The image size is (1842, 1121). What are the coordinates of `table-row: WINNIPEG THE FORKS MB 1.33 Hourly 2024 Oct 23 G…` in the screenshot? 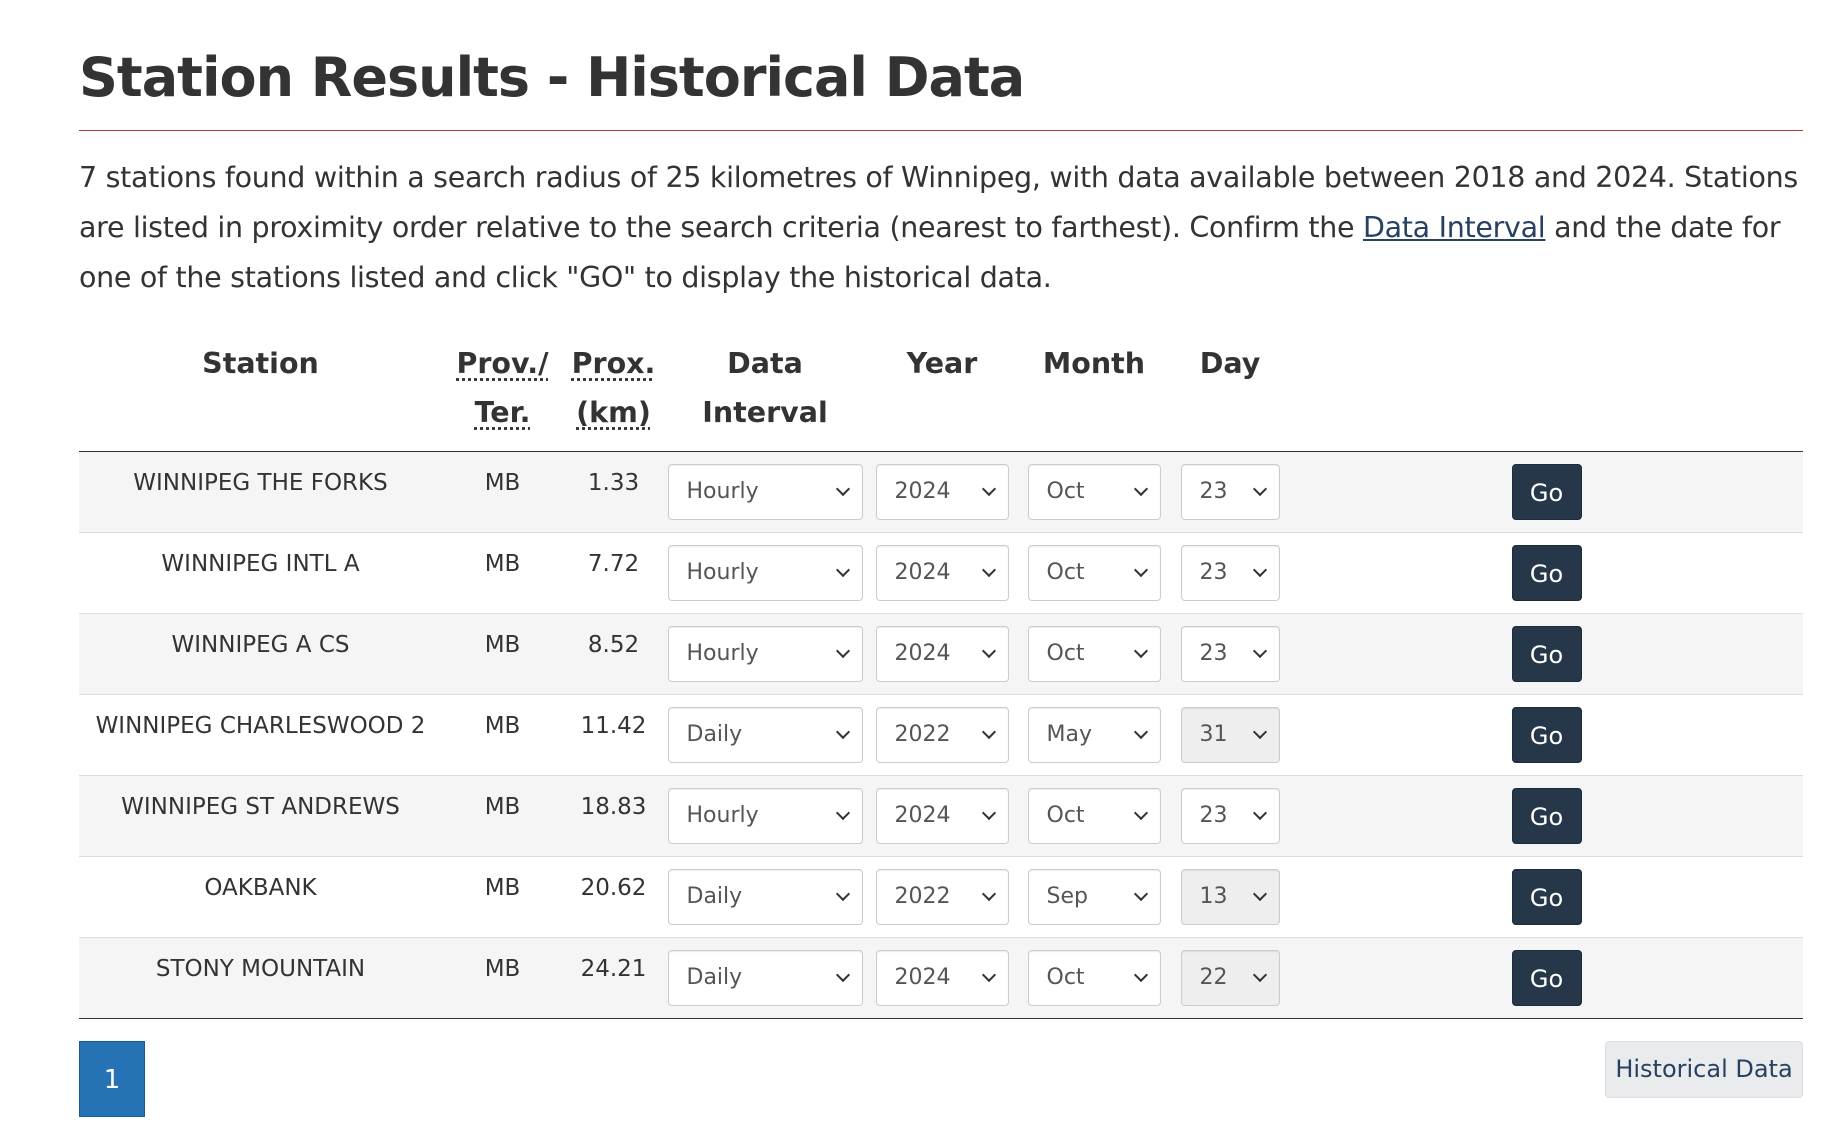 It's located at (941, 492).